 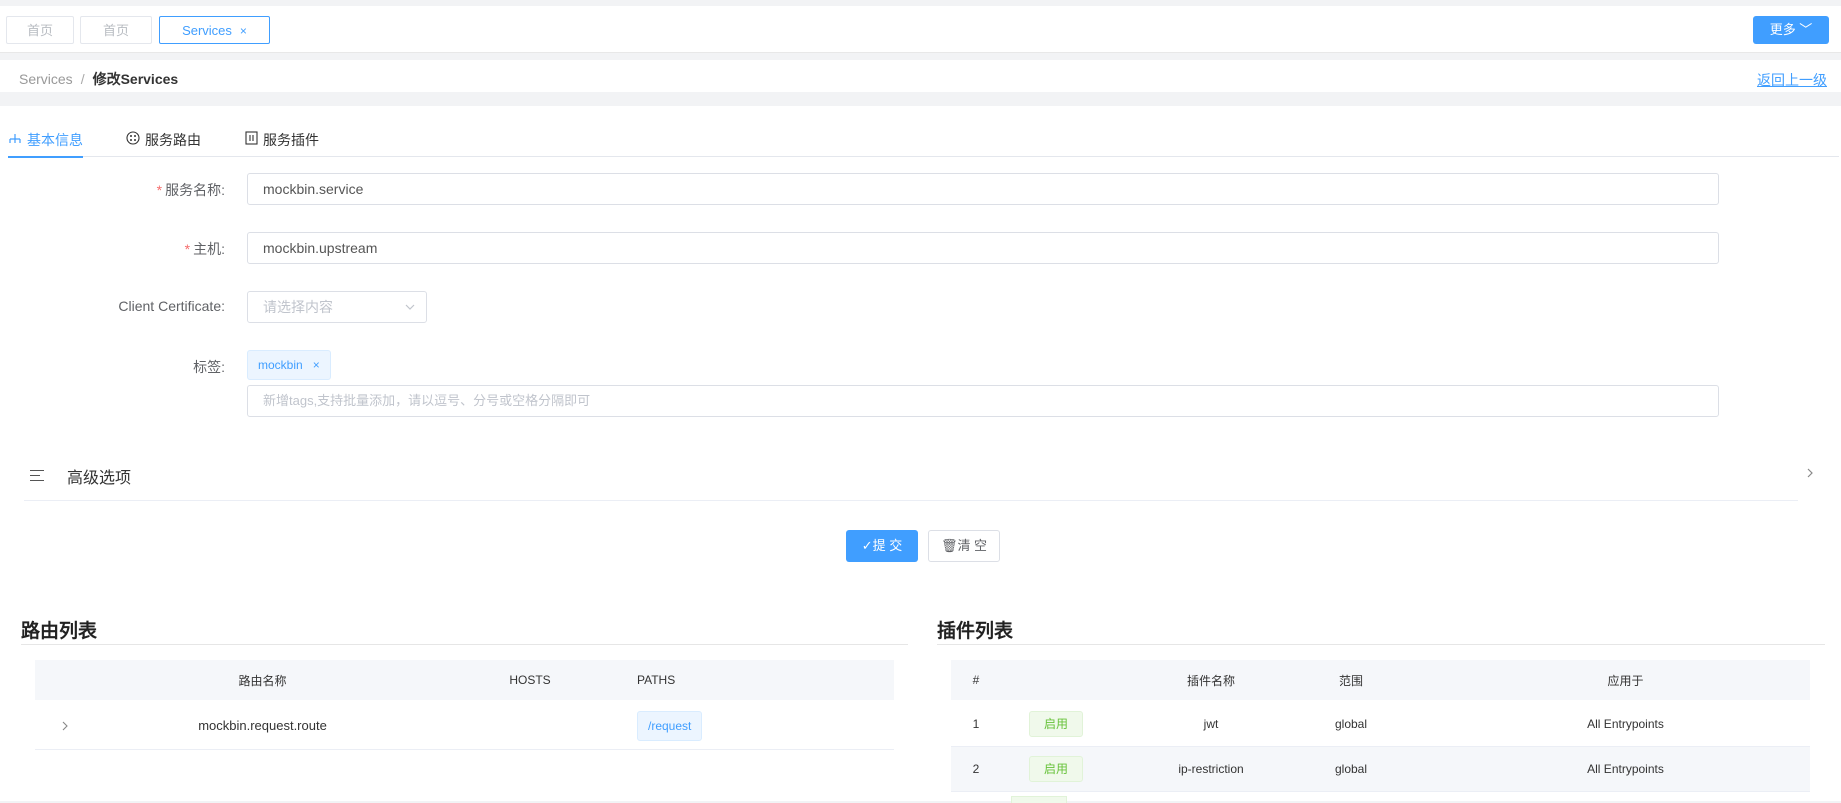 What do you see at coordinates (410, 312) in the screenshot?
I see `chevron-down-icon` at bounding box center [410, 312].